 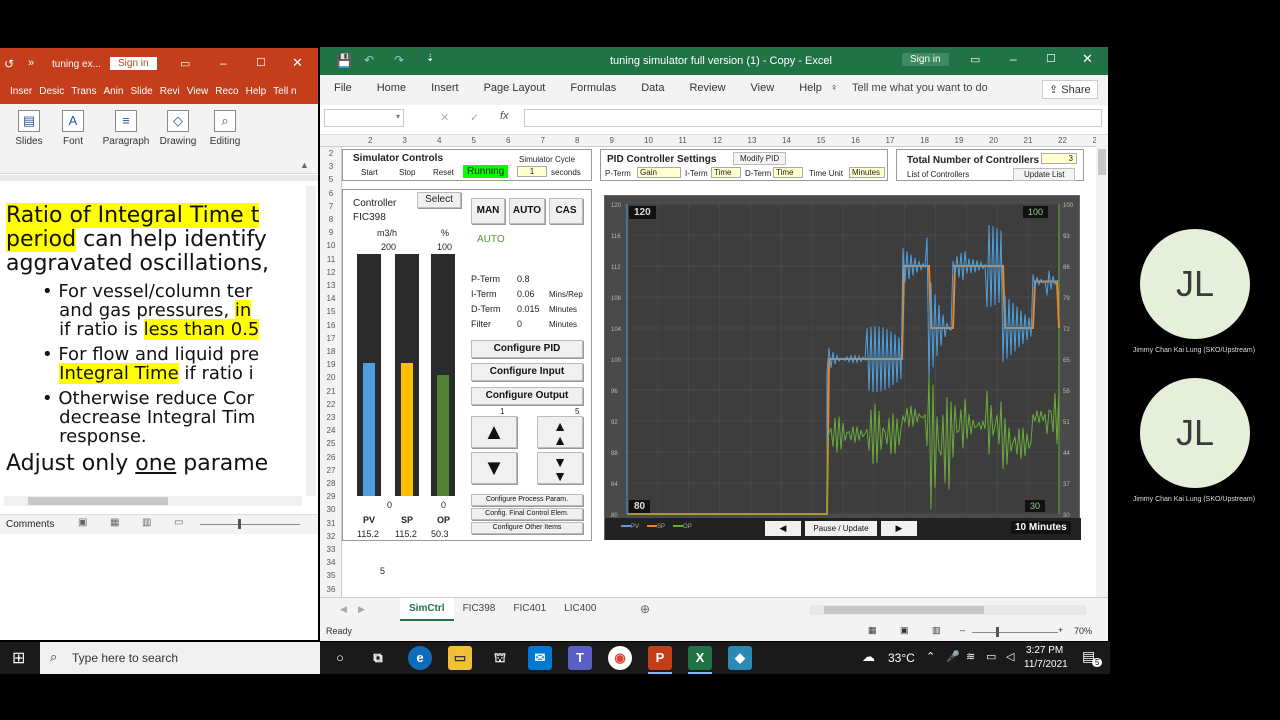 What do you see at coordinates (370, 140) in the screenshot?
I see `column-header: 2` at bounding box center [370, 140].